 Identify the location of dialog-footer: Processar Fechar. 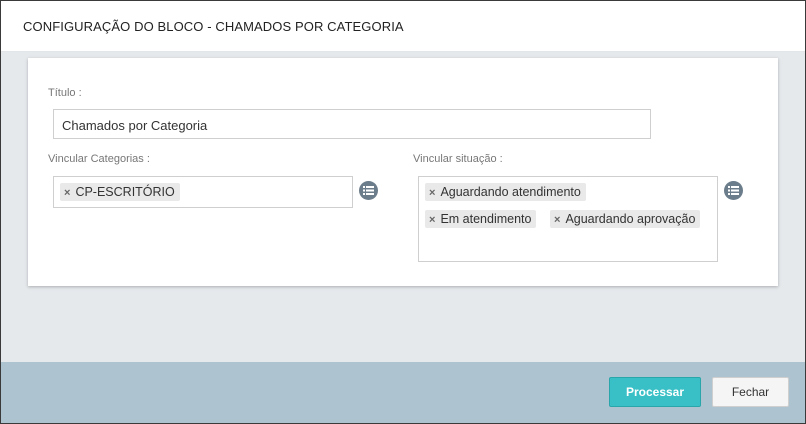
(403, 392).